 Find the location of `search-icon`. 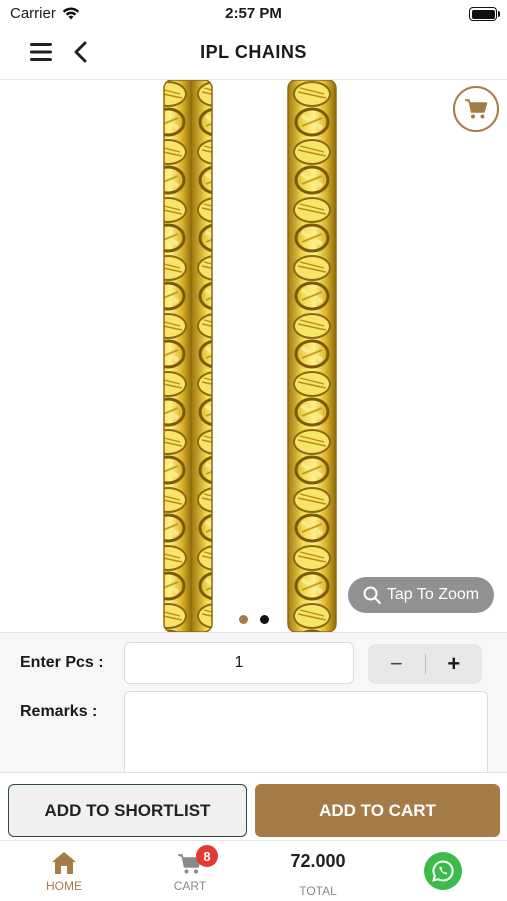

search-icon is located at coordinates (372, 595).